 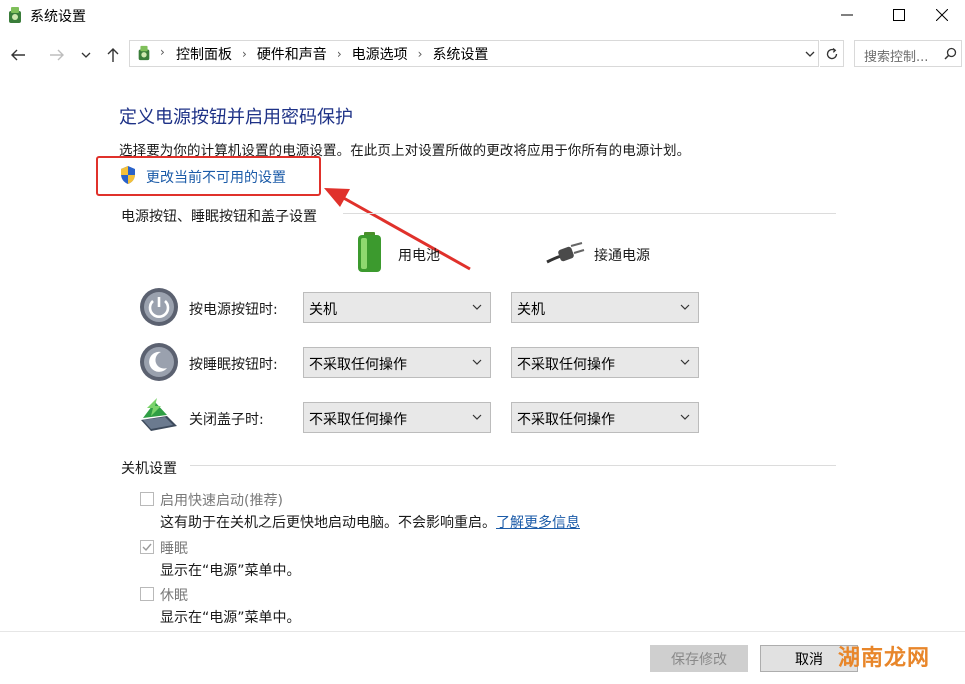 I want to click on breadcrumb-item-power-options: 电源选项, so click(x=380, y=54).